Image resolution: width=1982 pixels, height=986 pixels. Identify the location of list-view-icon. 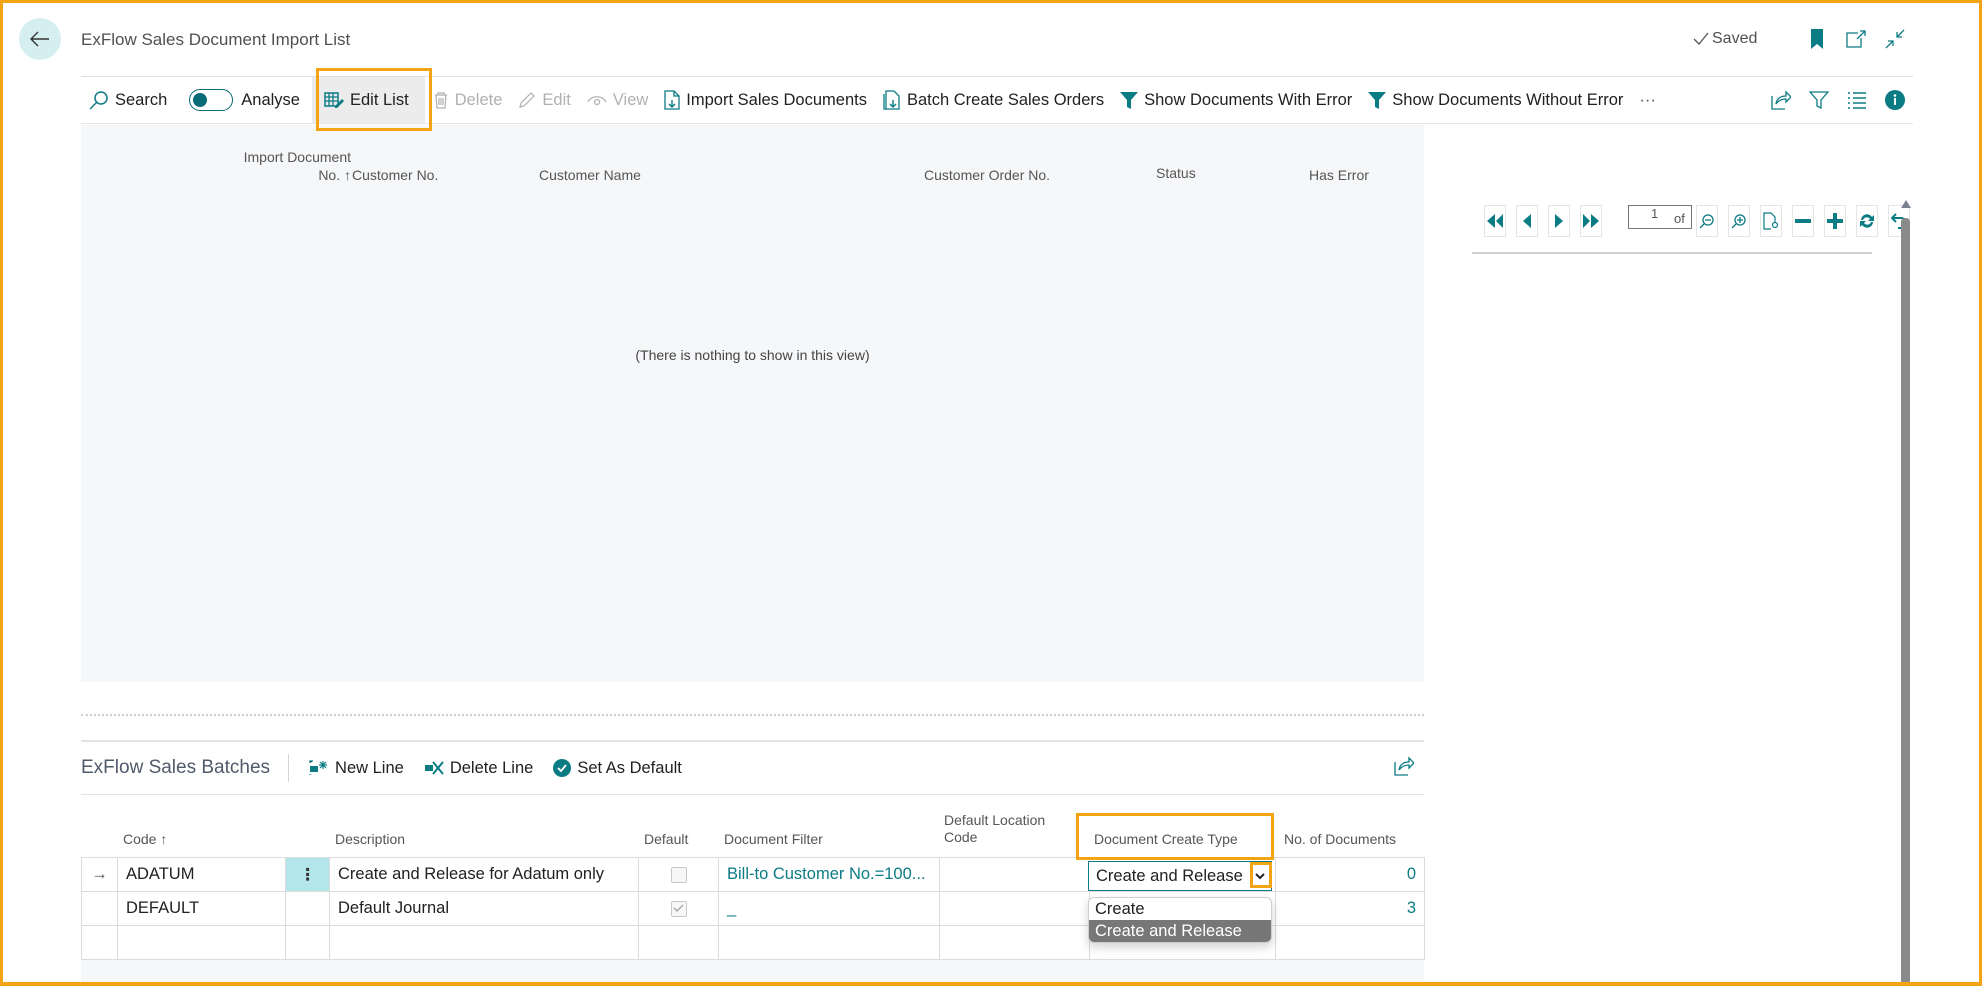
(1857, 100).